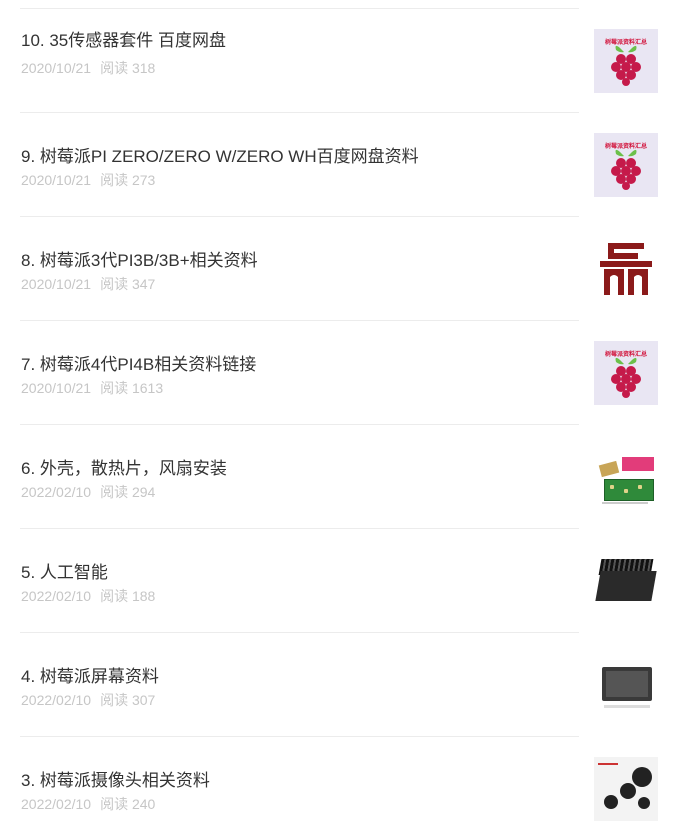 The image size is (677, 832). I want to click on screen-glass, so click(627, 684).